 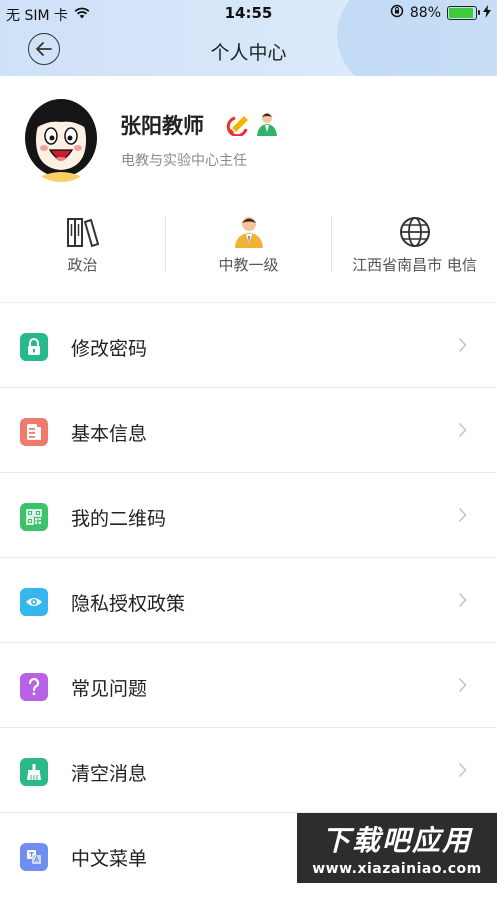 I want to click on page-title: 个人中心, so click(x=248, y=53).